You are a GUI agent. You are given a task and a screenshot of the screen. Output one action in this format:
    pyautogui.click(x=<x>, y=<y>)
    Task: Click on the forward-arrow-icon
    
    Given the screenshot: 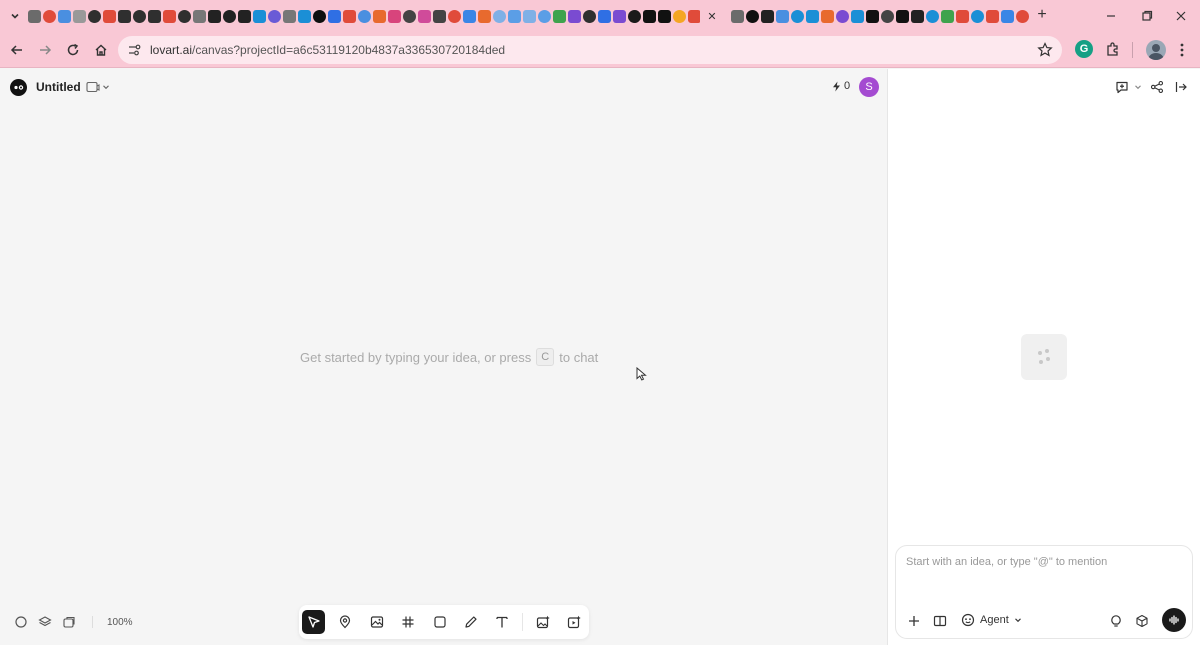 What is the action you would take?
    pyautogui.click(x=45, y=50)
    